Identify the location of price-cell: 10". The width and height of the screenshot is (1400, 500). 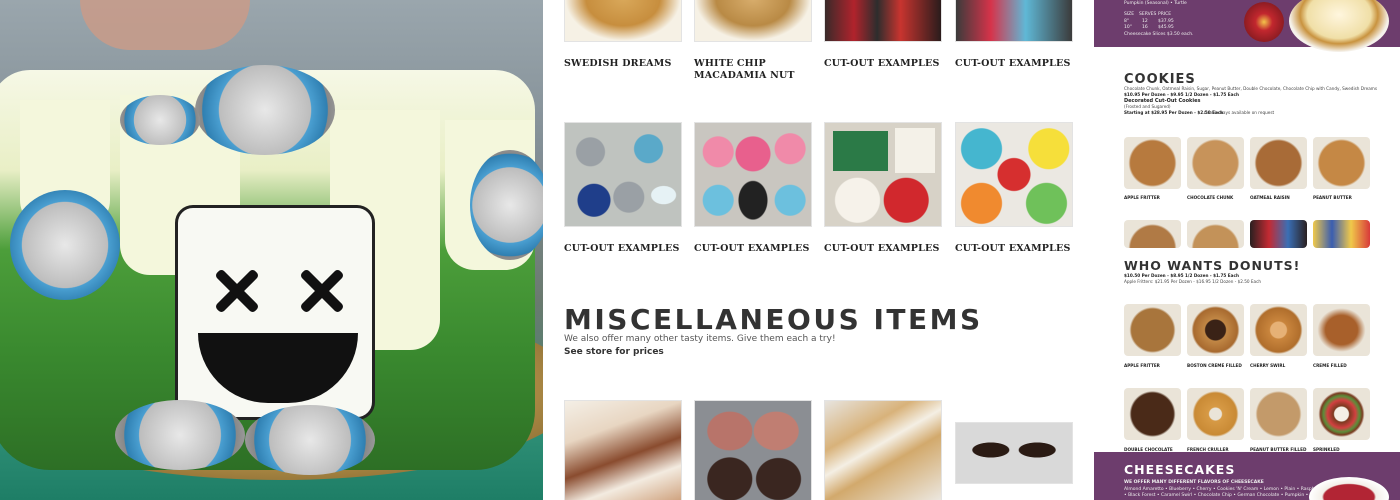
(1128, 27).